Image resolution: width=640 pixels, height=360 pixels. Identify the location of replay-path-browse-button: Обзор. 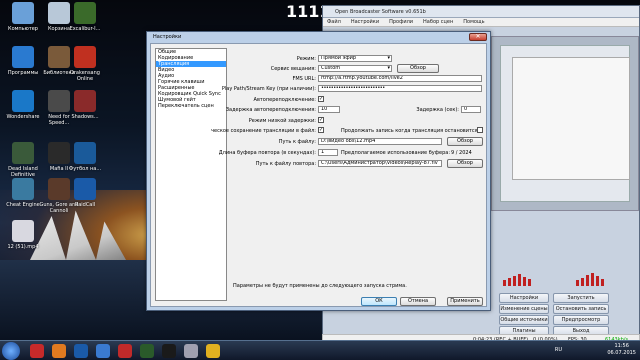
(465, 163).